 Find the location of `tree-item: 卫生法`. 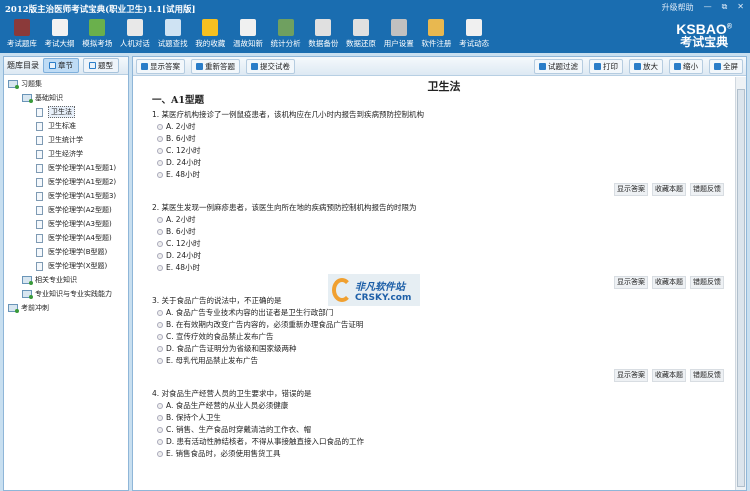

tree-item: 卫生法 is located at coordinates (66, 112).